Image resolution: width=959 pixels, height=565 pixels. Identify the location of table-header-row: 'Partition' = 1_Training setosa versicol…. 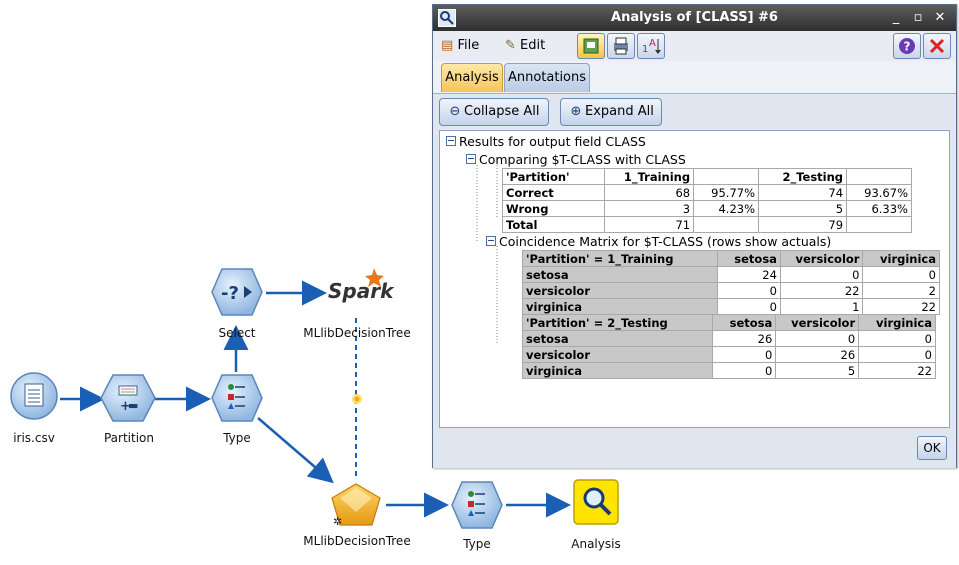
(730, 258).